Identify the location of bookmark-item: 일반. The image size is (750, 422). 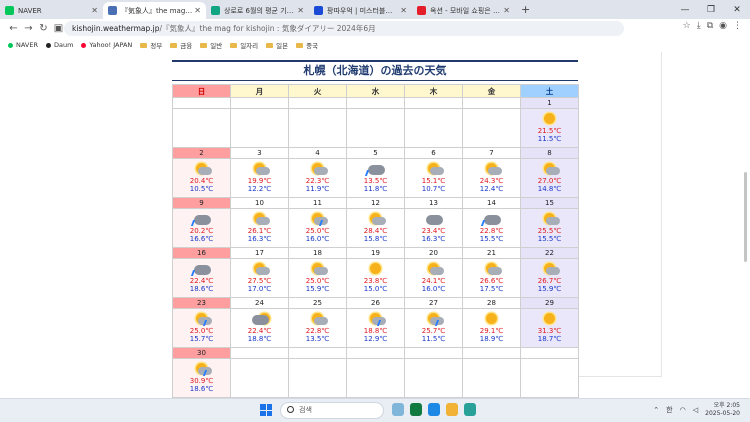
(211, 45).